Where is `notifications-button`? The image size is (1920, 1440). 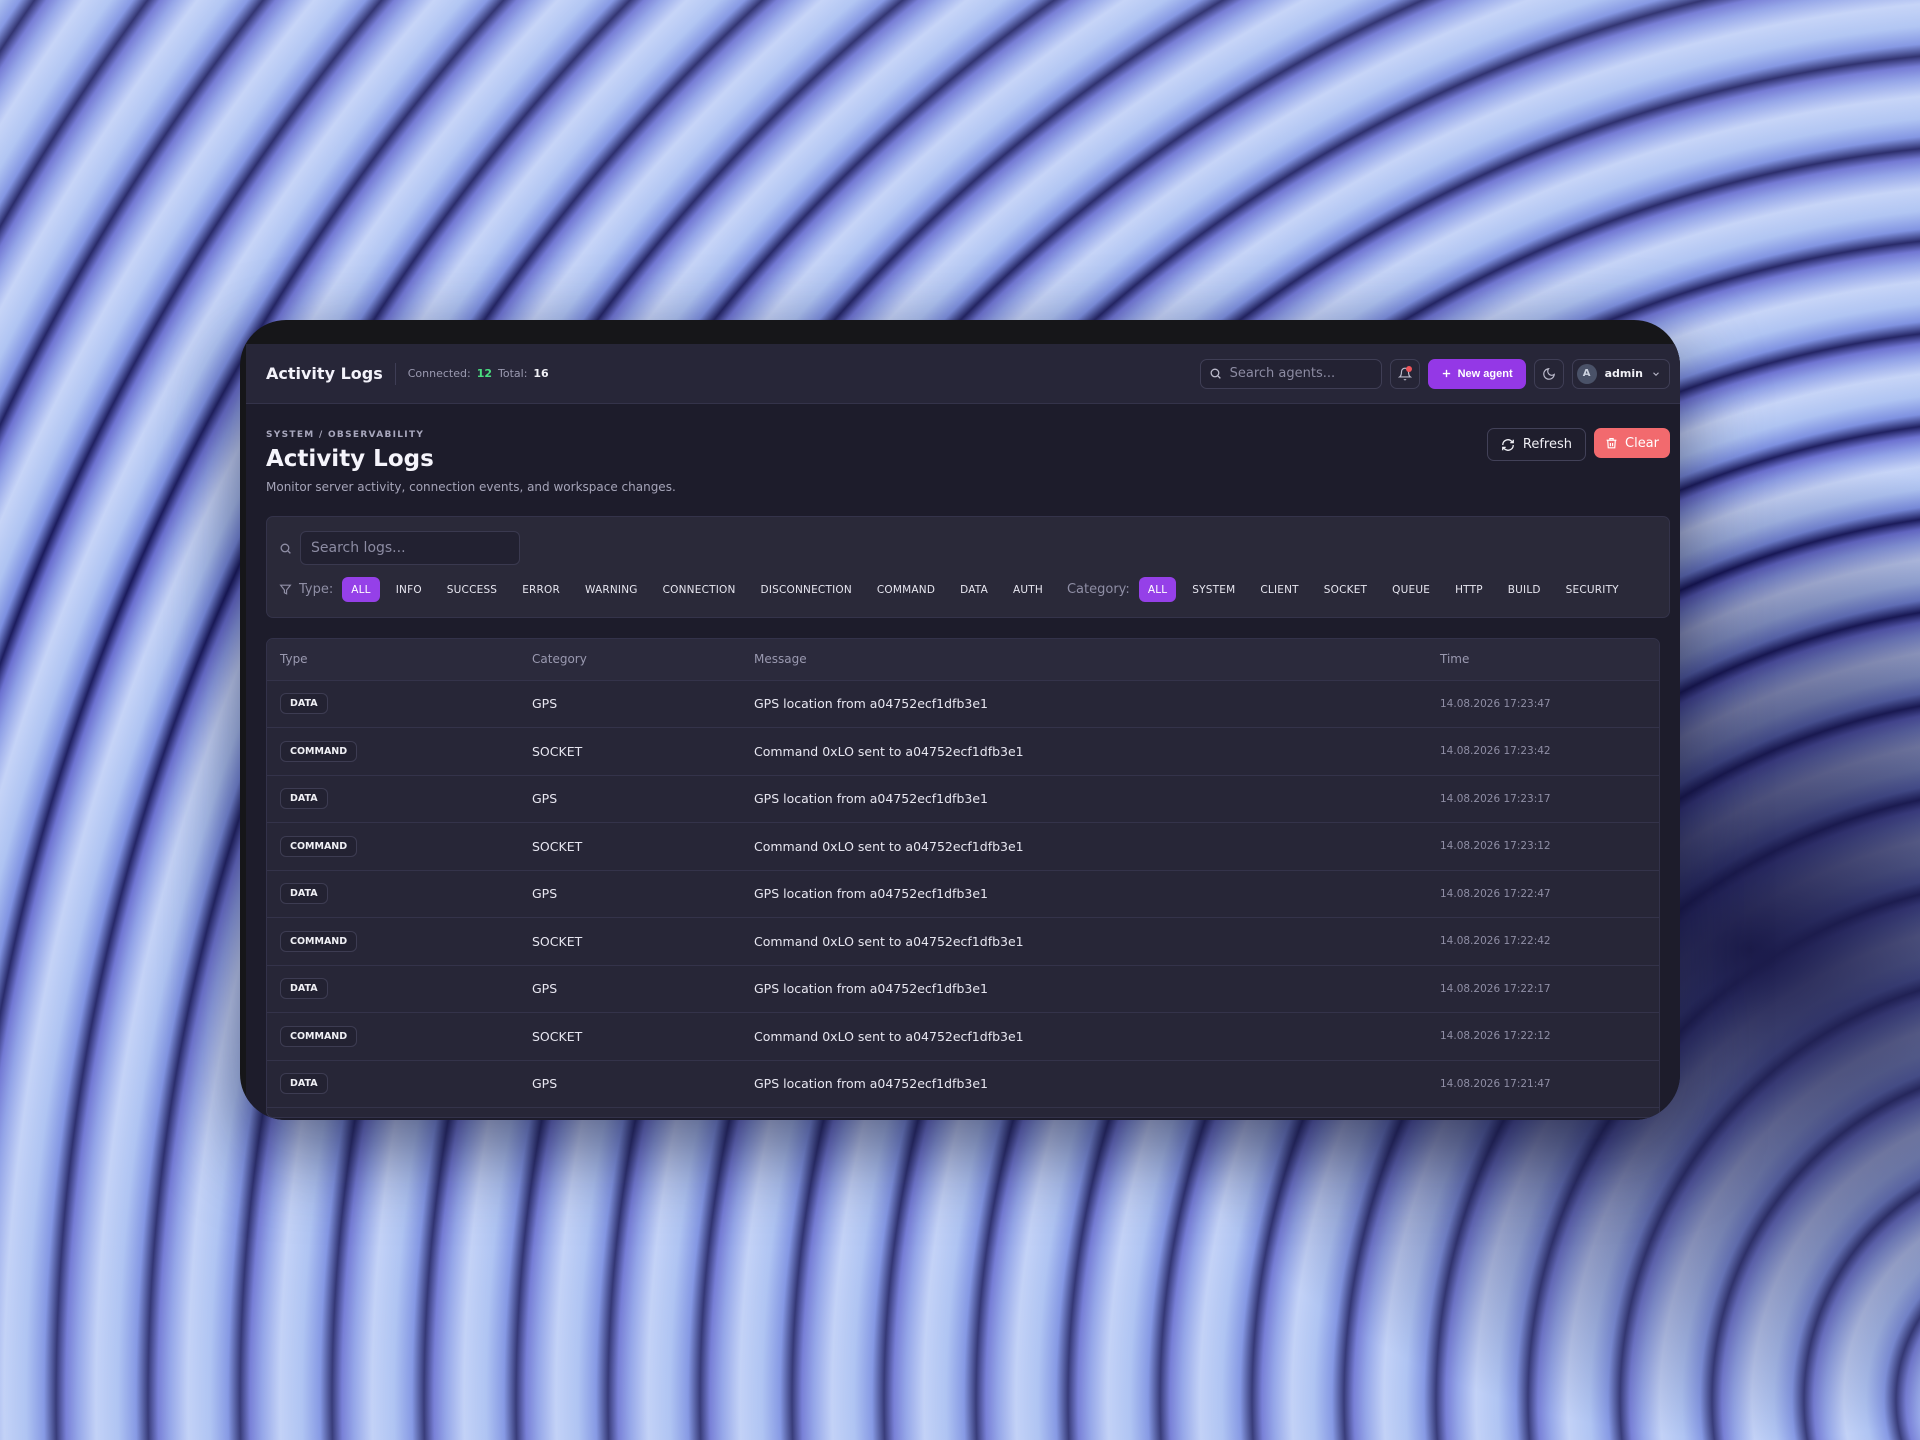 notifications-button is located at coordinates (1404, 373).